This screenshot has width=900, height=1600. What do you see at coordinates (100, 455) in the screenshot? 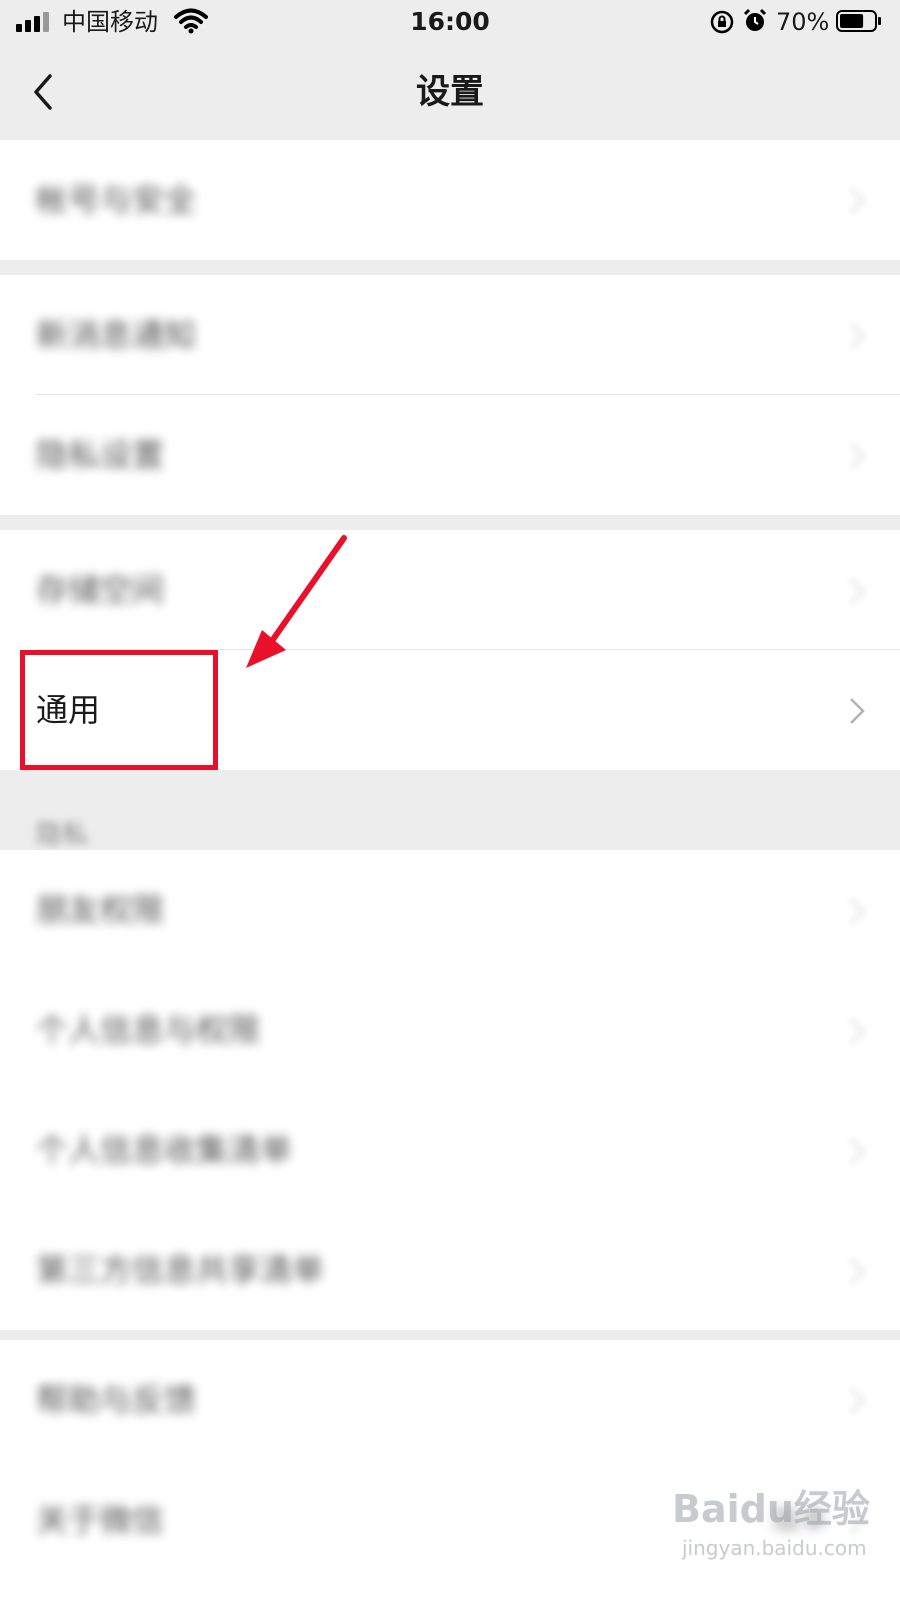
I see `settings-item-label: 隐私设置` at bounding box center [100, 455].